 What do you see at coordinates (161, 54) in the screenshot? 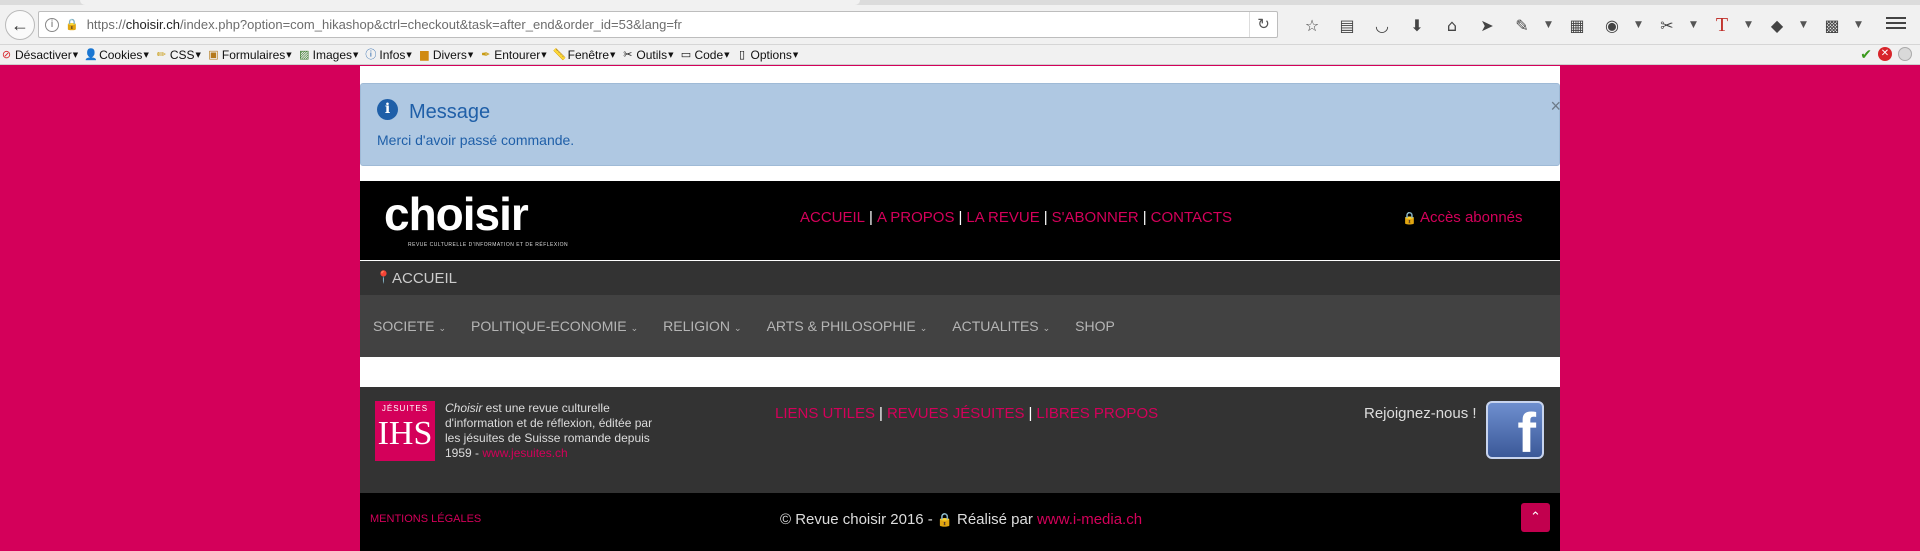
I see `pencil-icon: ✏` at bounding box center [161, 54].